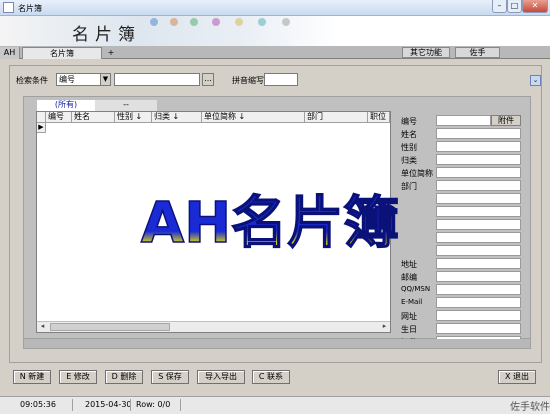  I want to click on scroll-right-icon: ▸, so click(384, 327).